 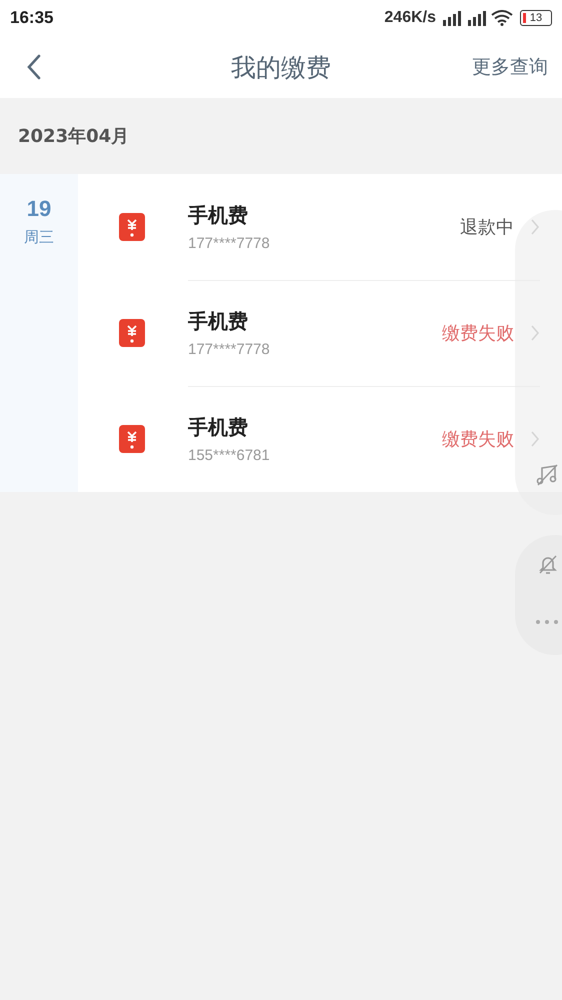 I want to click on more-icon, so click(x=547, y=622).